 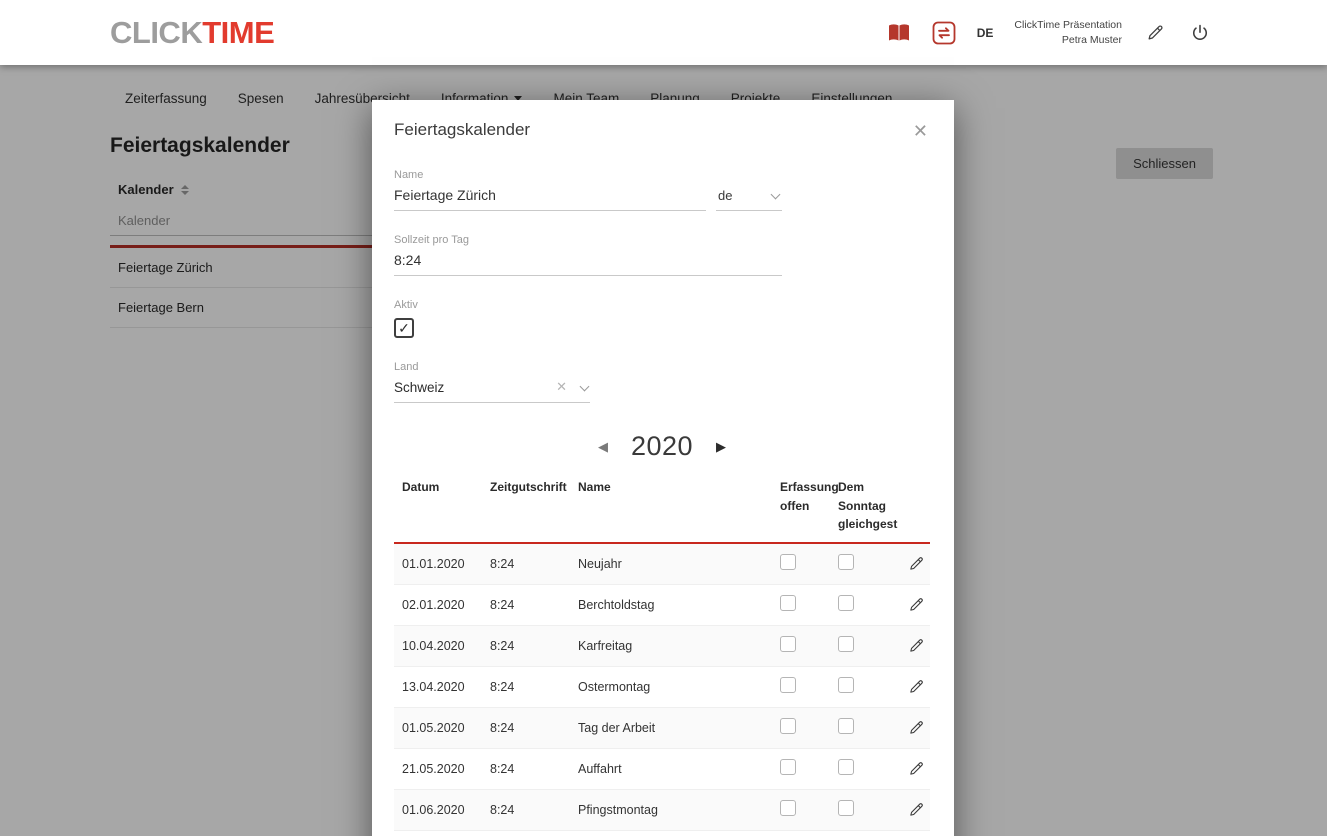 I want to click on holiday-name: Ostermontag, so click(x=614, y=686).